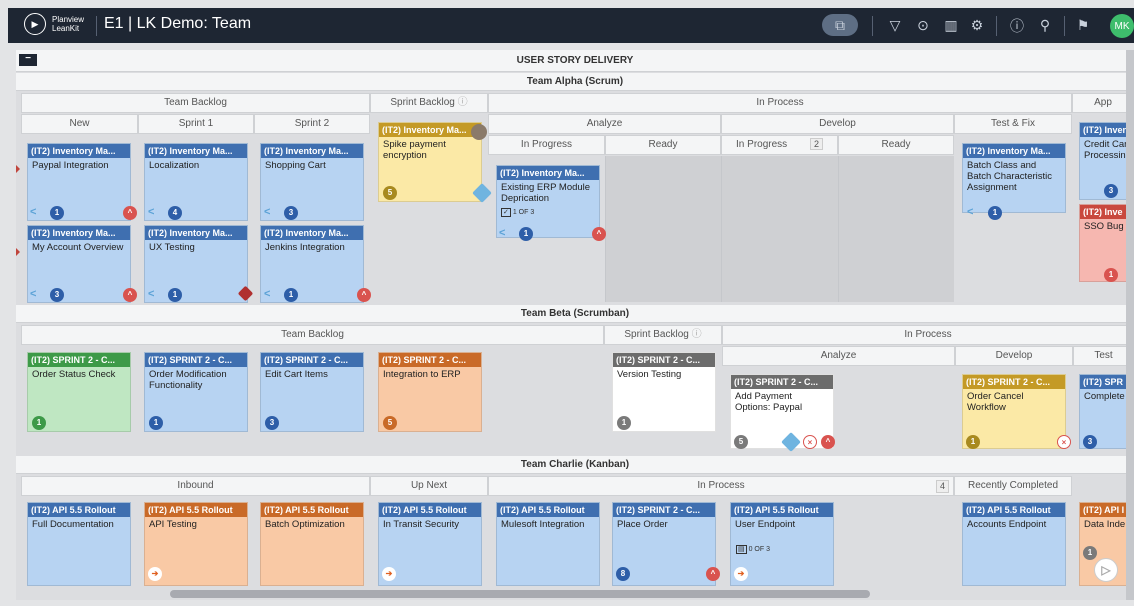 This screenshot has width=1134, height=606. What do you see at coordinates (663, 145) in the screenshot?
I see `col-header-ready: Ready` at bounding box center [663, 145].